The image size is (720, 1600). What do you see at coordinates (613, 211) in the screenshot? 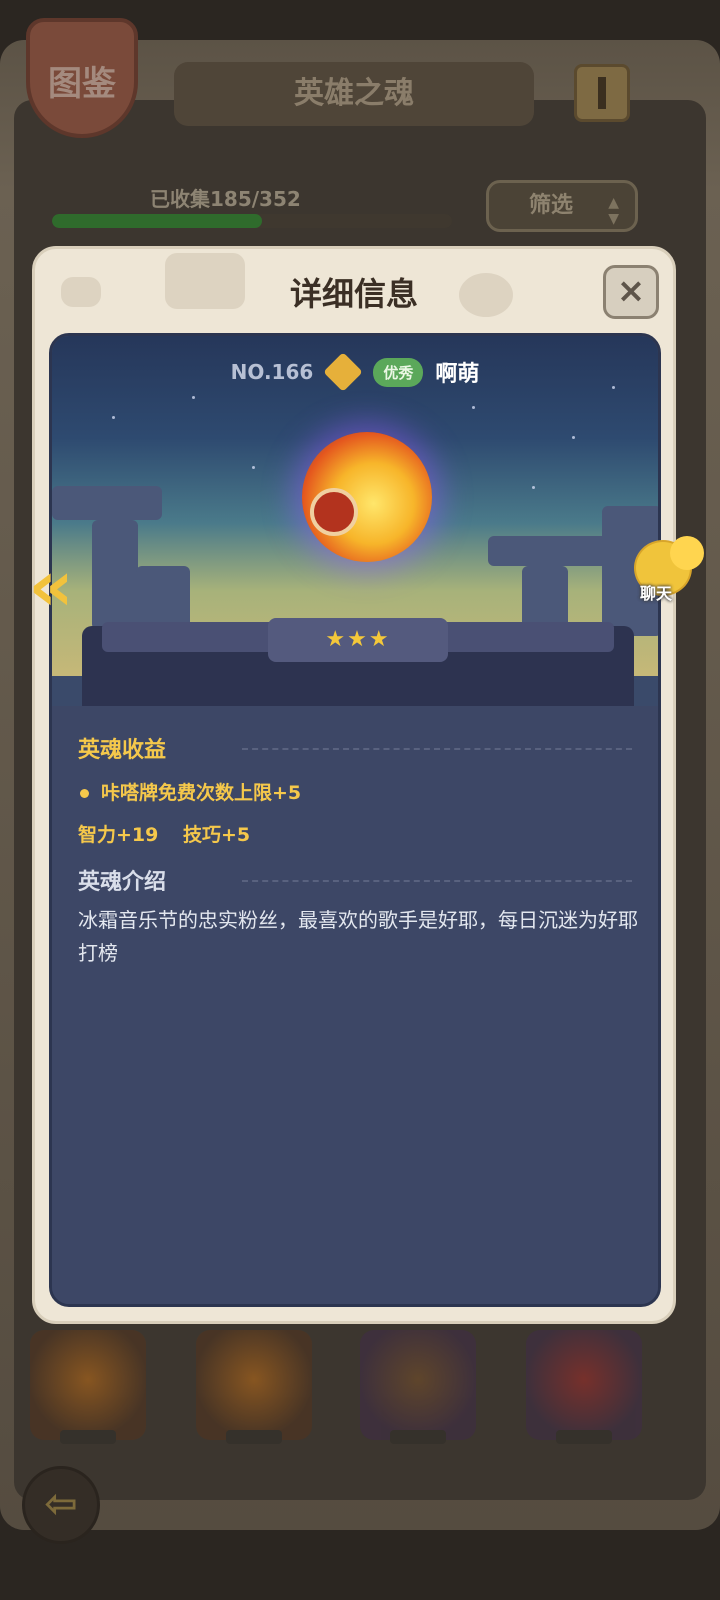
I see `sort-arrows-icon: ▲ ▼` at bounding box center [613, 211].